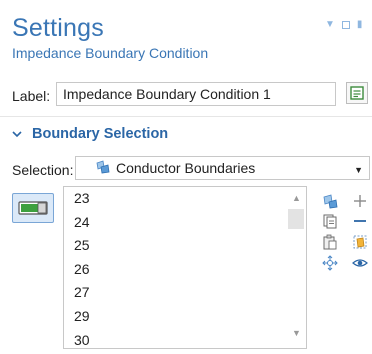 The height and width of the screenshot is (354, 372). I want to click on reset-label-button, so click(357, 93).